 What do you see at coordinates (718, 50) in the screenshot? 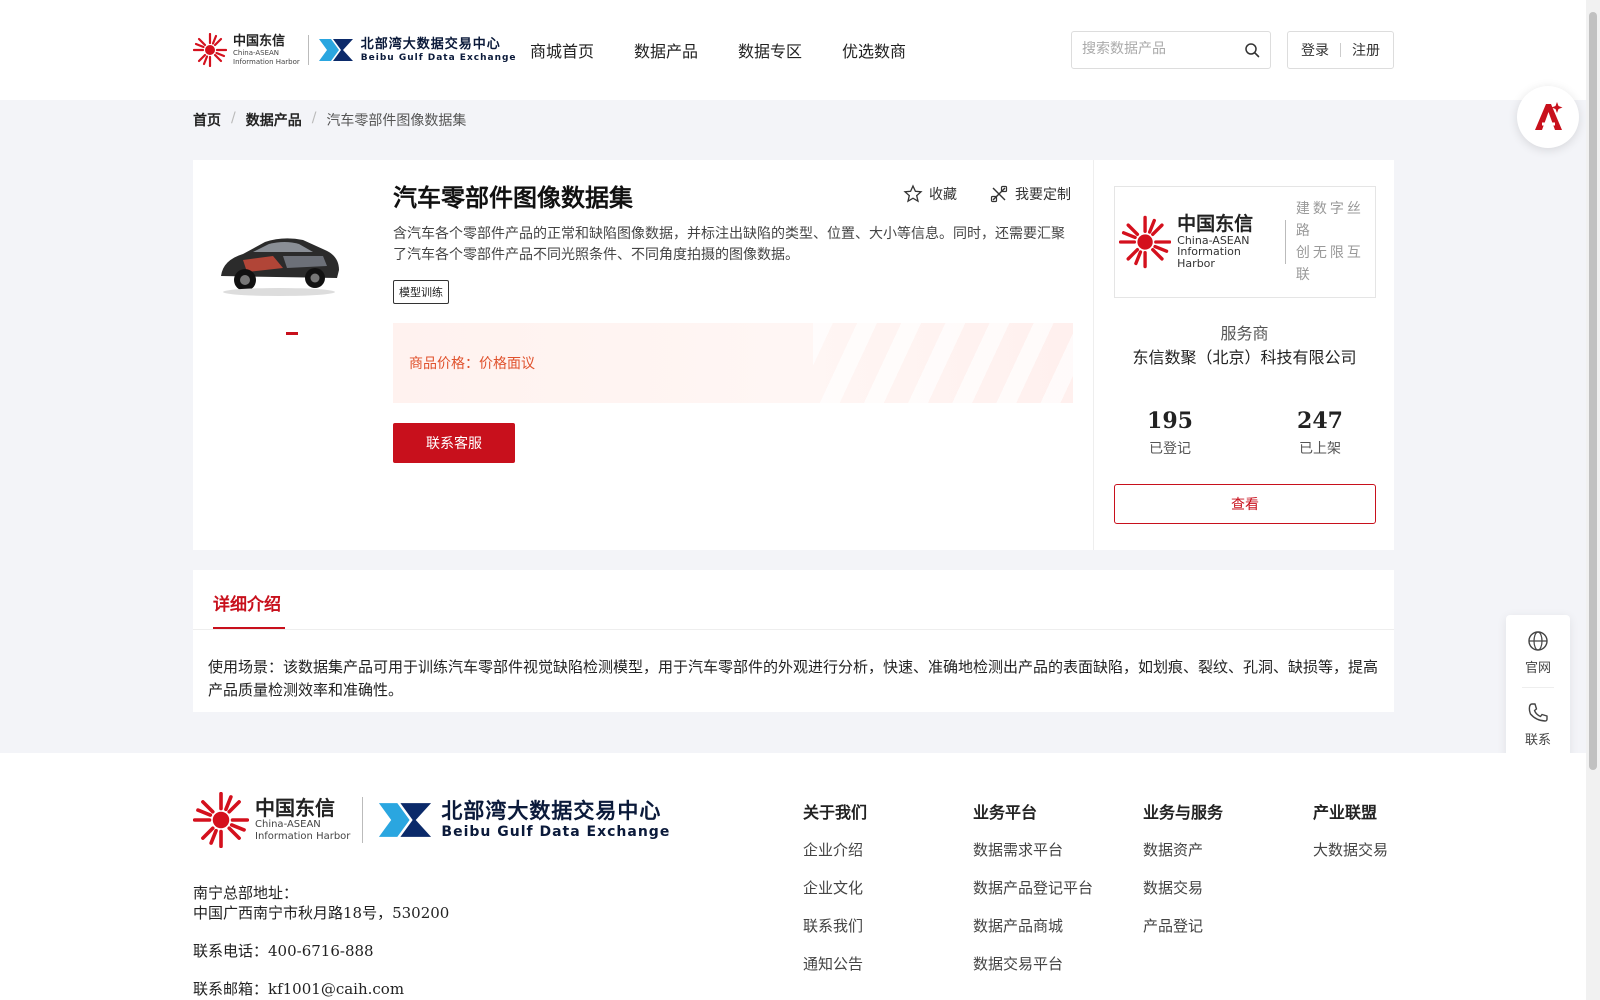
I see `main-nav: 商城首页 数据产品 数据专区 优选数商` at bounding box center [718, 50].